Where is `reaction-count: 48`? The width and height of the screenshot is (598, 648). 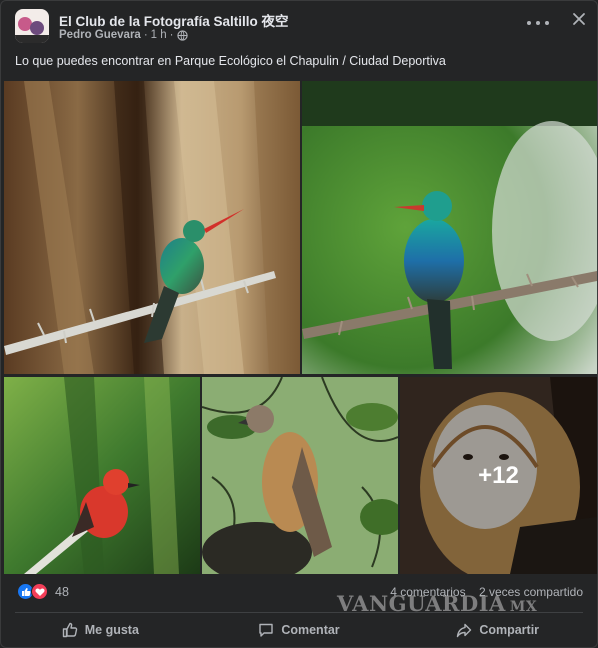 reaction-count: 48 is located at coordinates (62, 591).